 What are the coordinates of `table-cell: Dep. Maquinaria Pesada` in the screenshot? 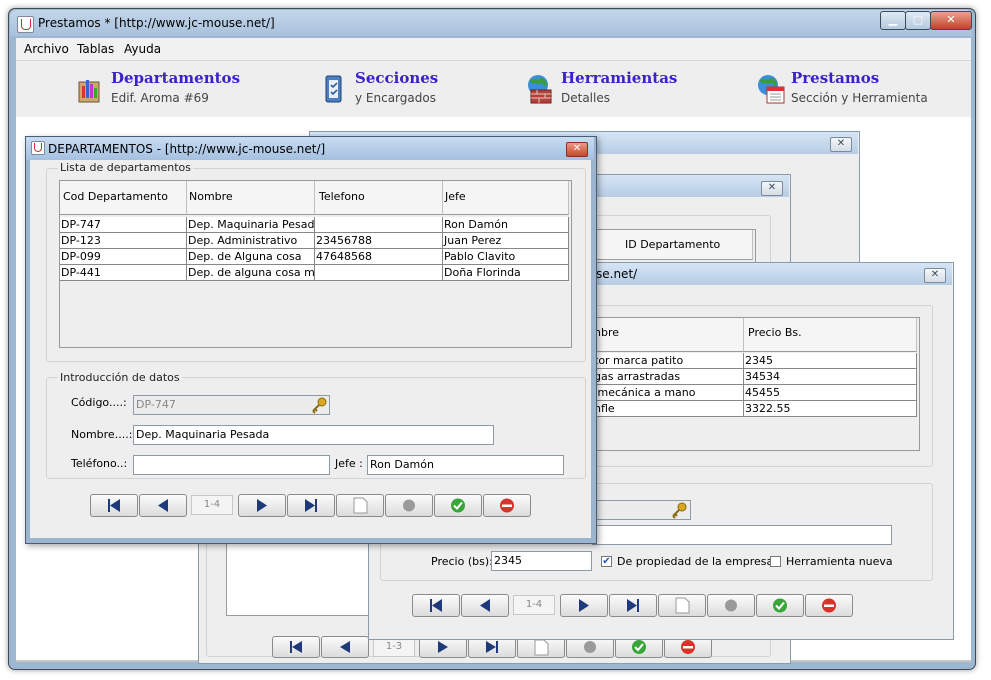 It's located at (251, 225).